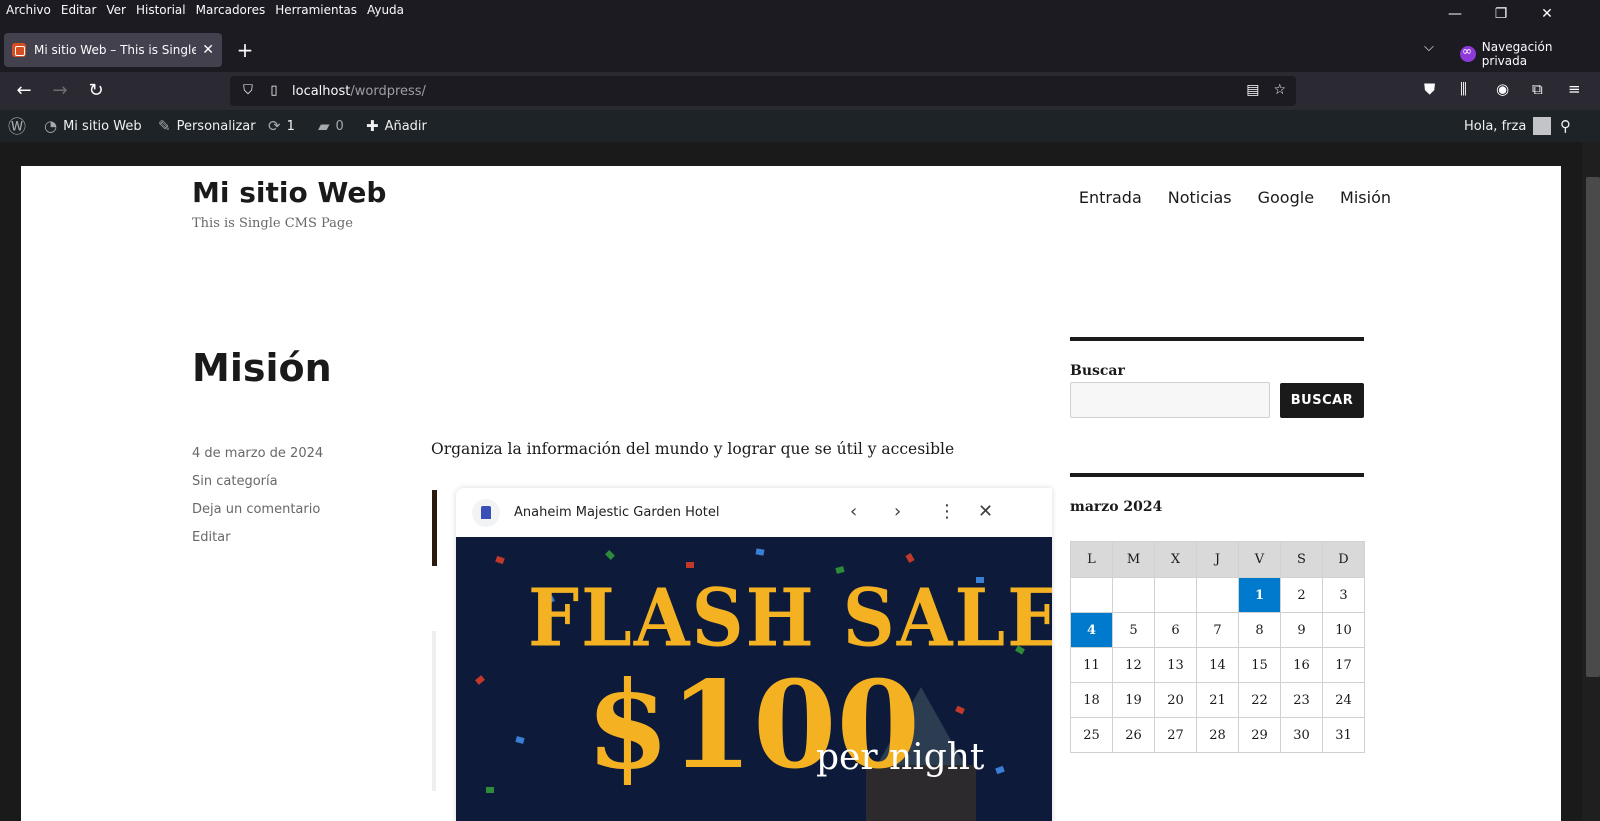 The width and height of the screenshot is (1600, 821). What do you see at coordinates (1343, 630) in the screenshot?
I see `calendar-day: 10` at bounding box center [1343, 630].